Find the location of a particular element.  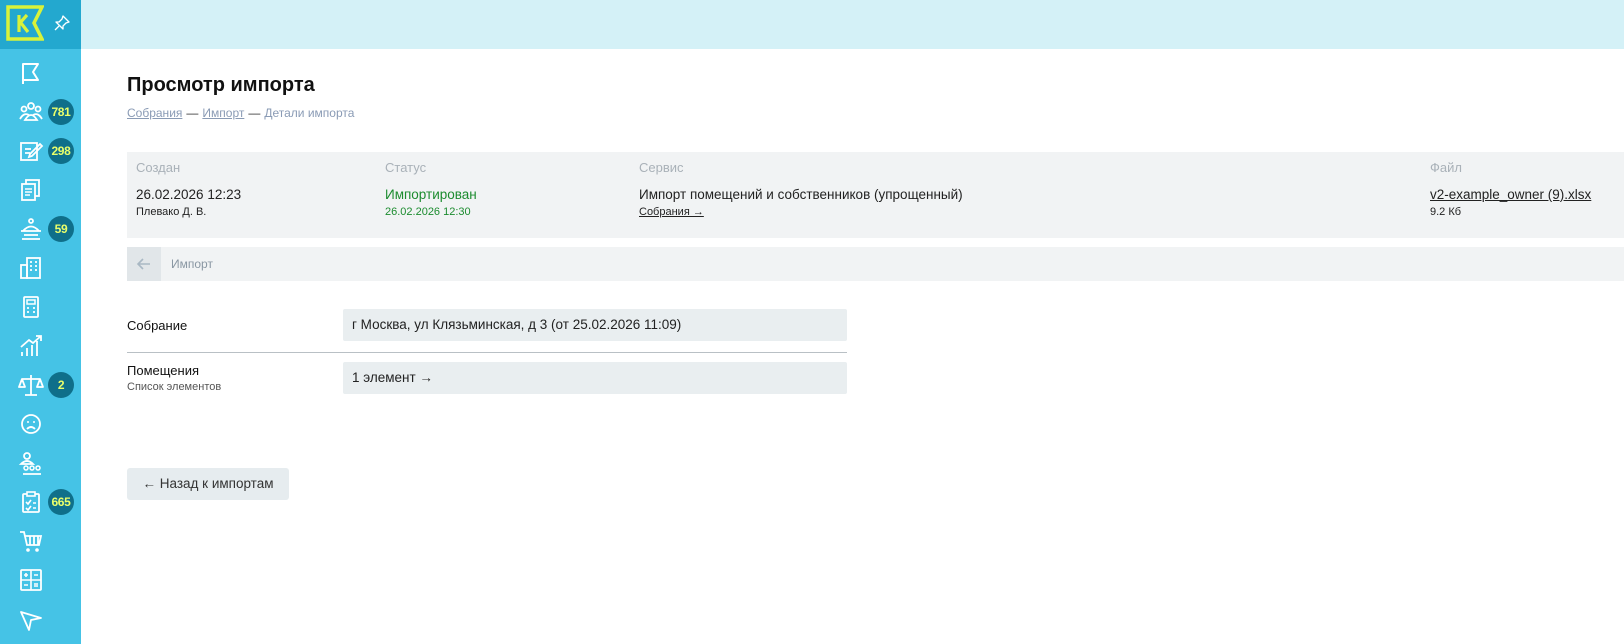

arrow-left-icon is located at coordinates (143, 264).